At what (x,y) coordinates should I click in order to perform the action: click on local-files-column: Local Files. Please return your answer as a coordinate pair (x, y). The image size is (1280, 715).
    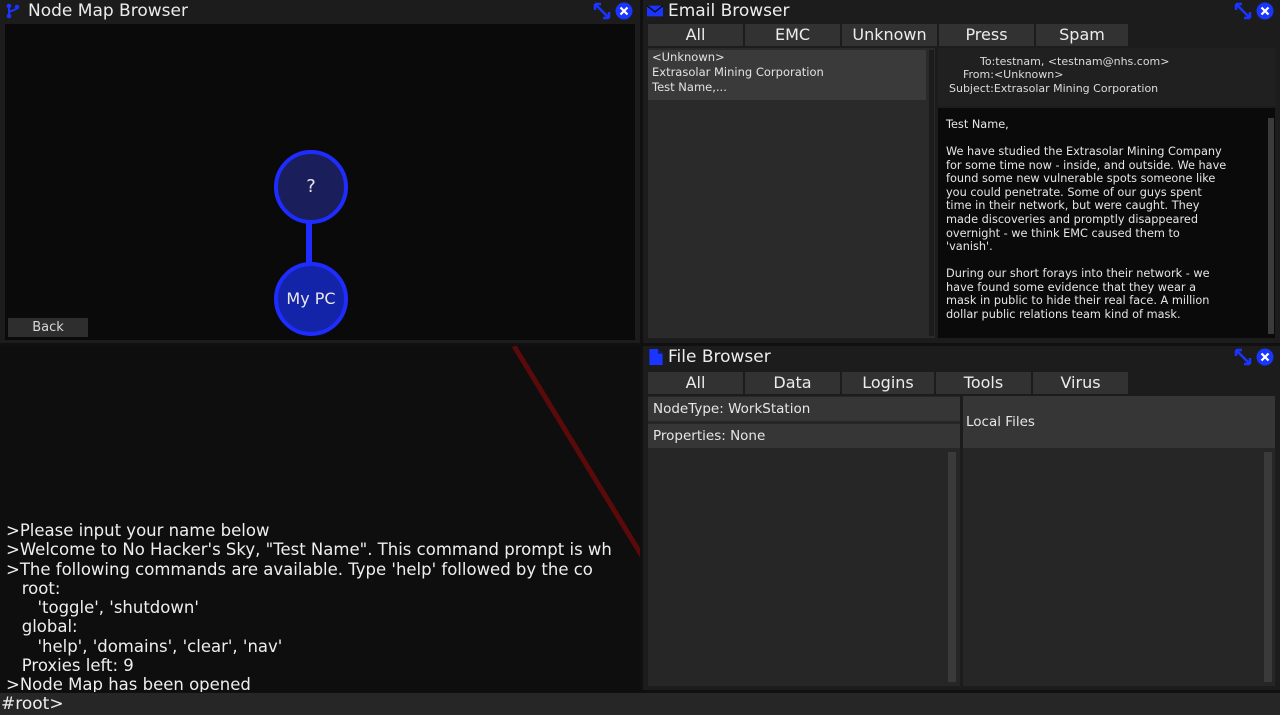
    Looking at the image, I should click on (1119, 541).